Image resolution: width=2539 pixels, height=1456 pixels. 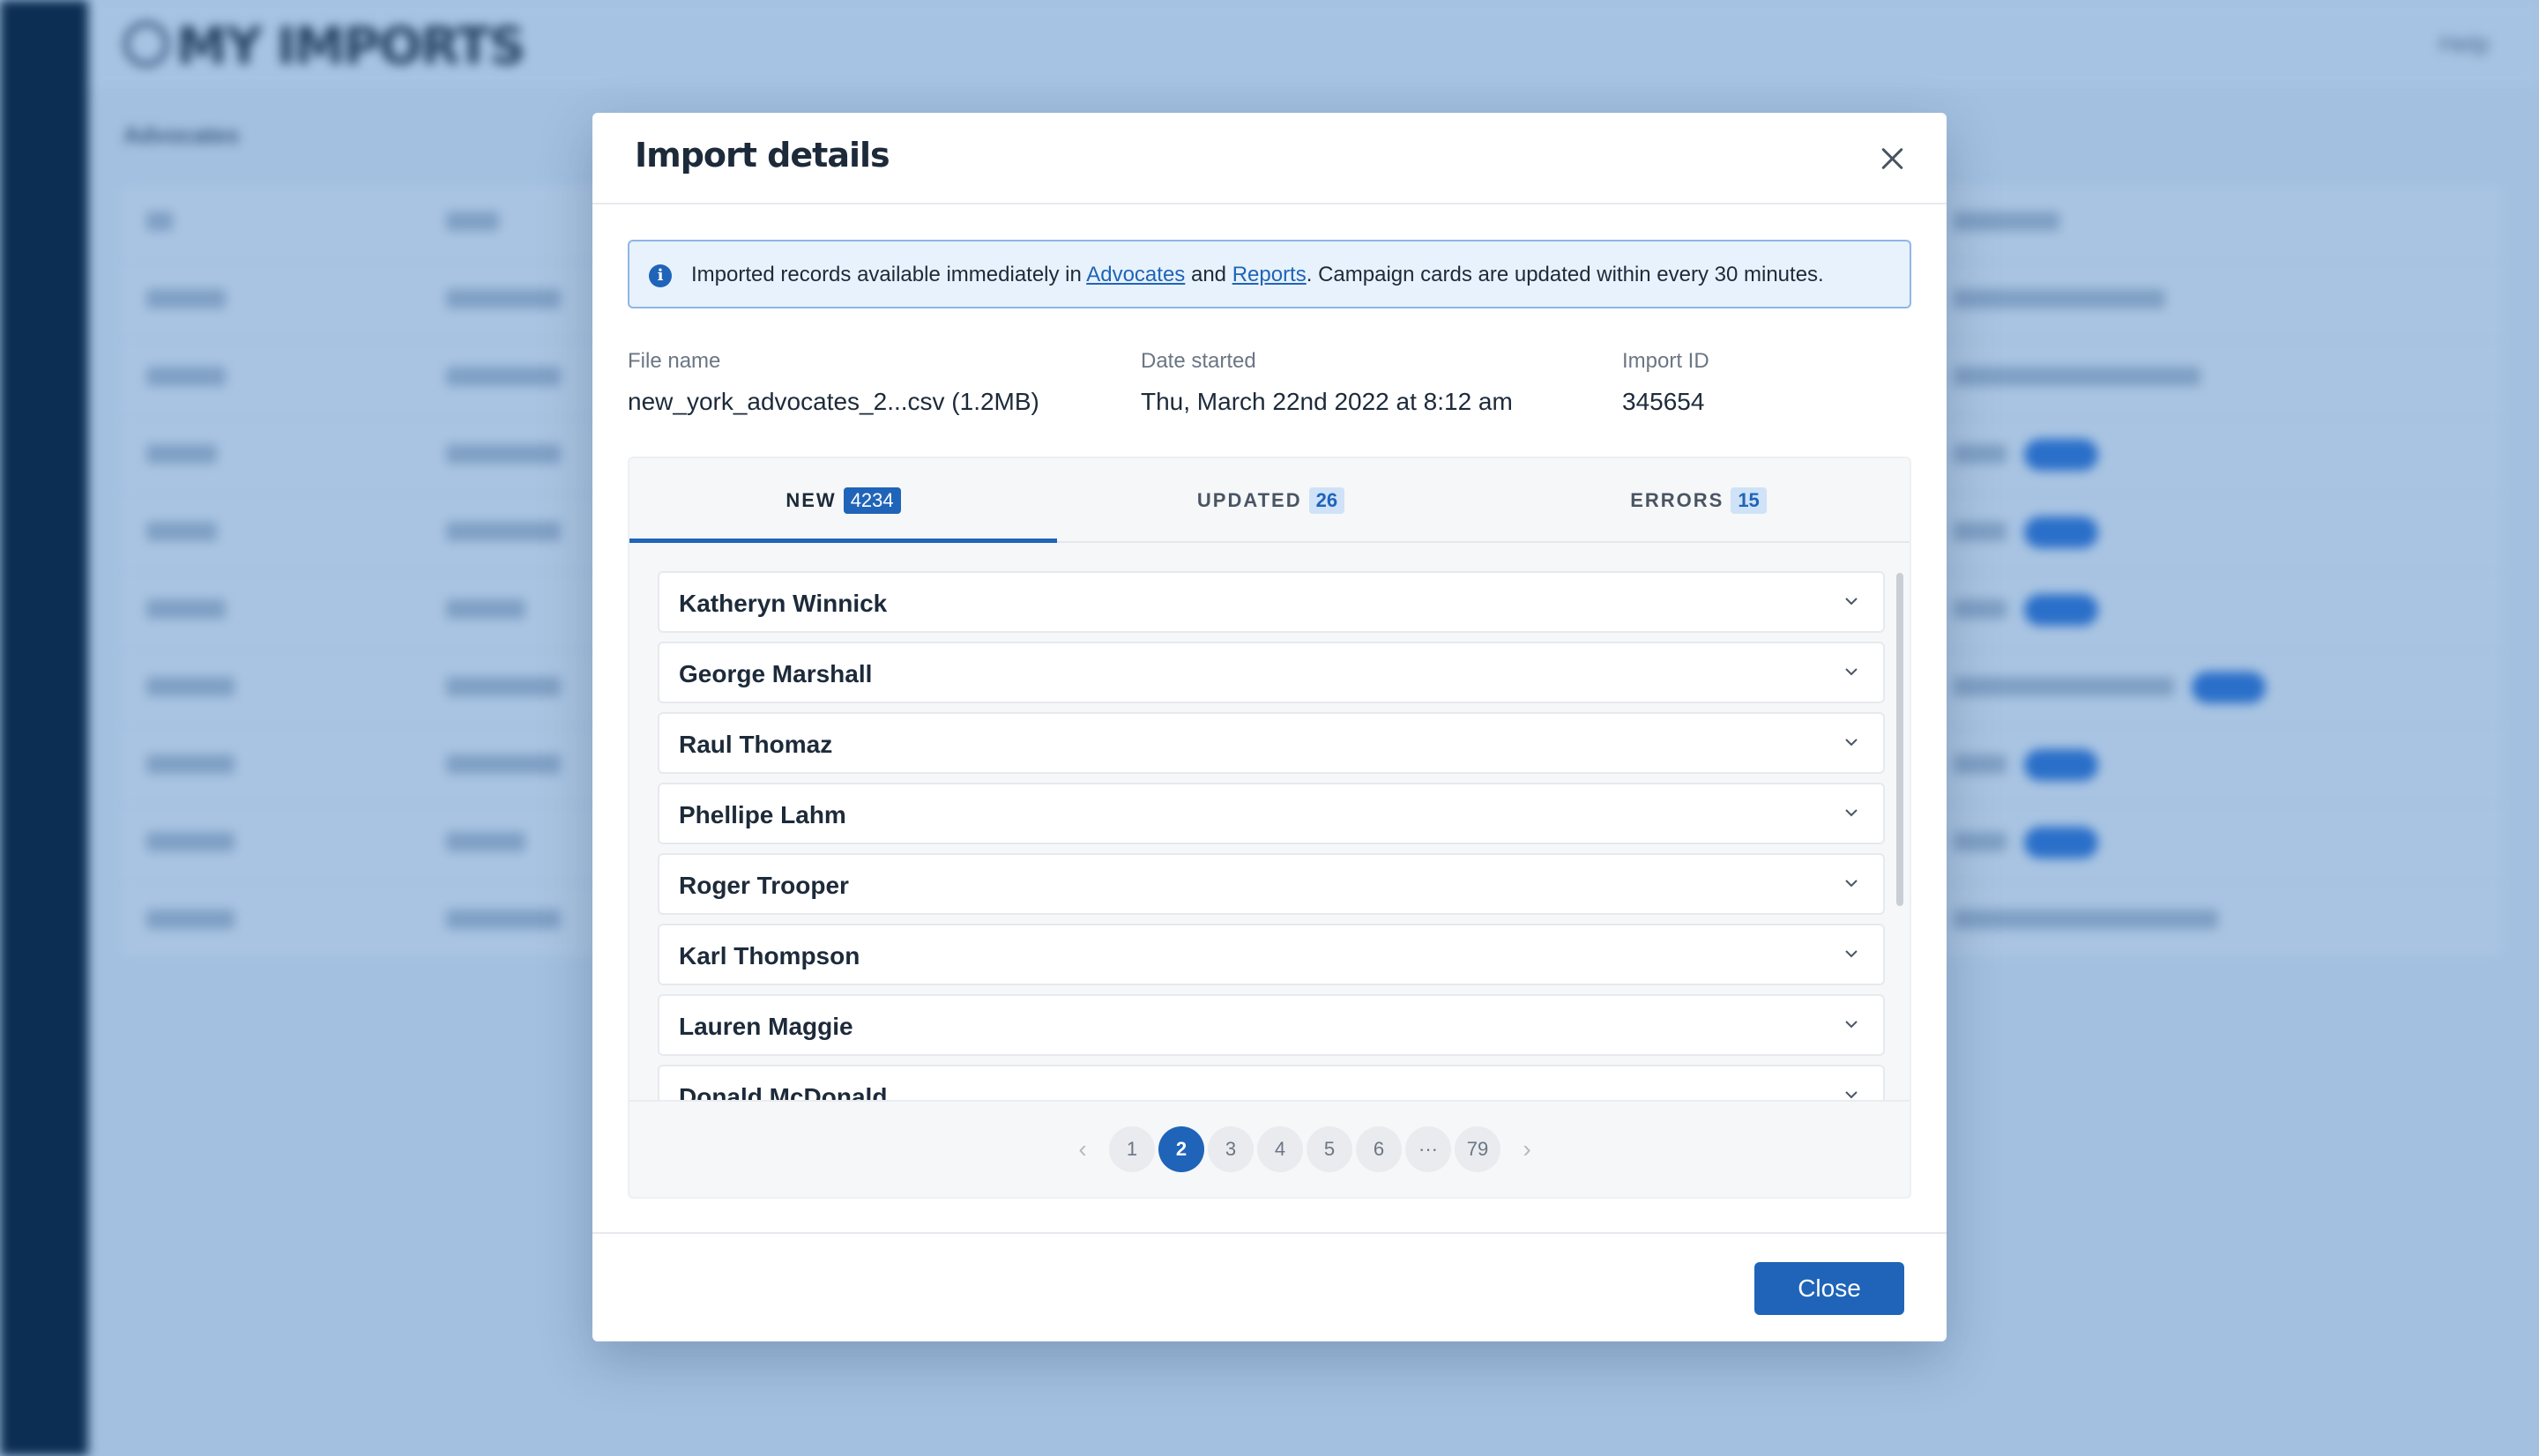 What do you see at coordinates (146, 44) in the screenshot?
I see `logo-icon` at bounding box center [146, 44].